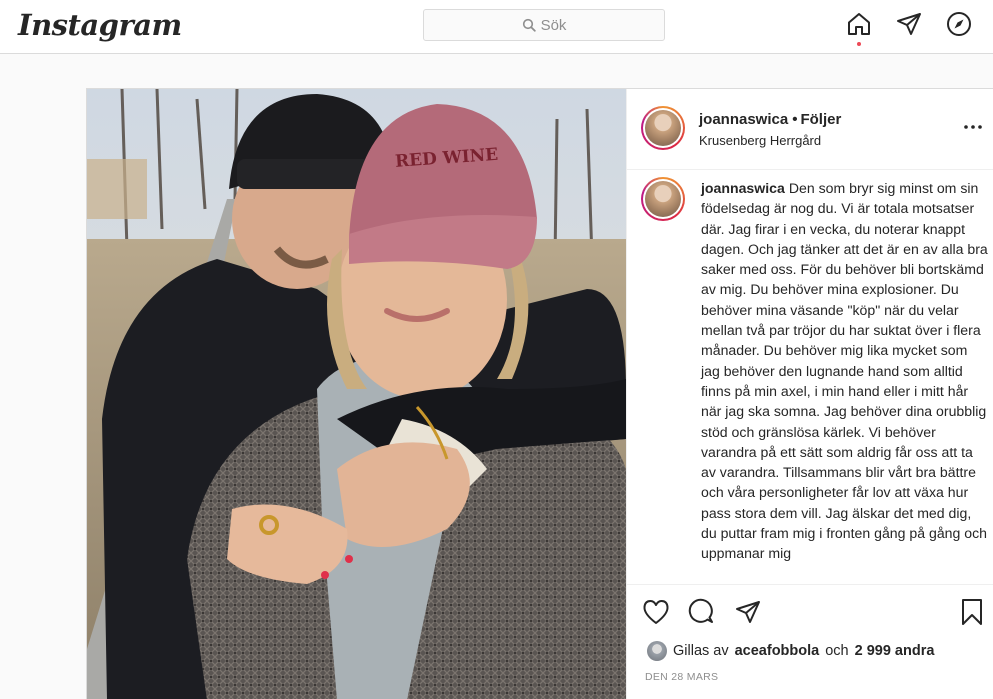 The height and width of the screenshot is (699, 993). I want to click on following-button: Följer, so click(820, 119).